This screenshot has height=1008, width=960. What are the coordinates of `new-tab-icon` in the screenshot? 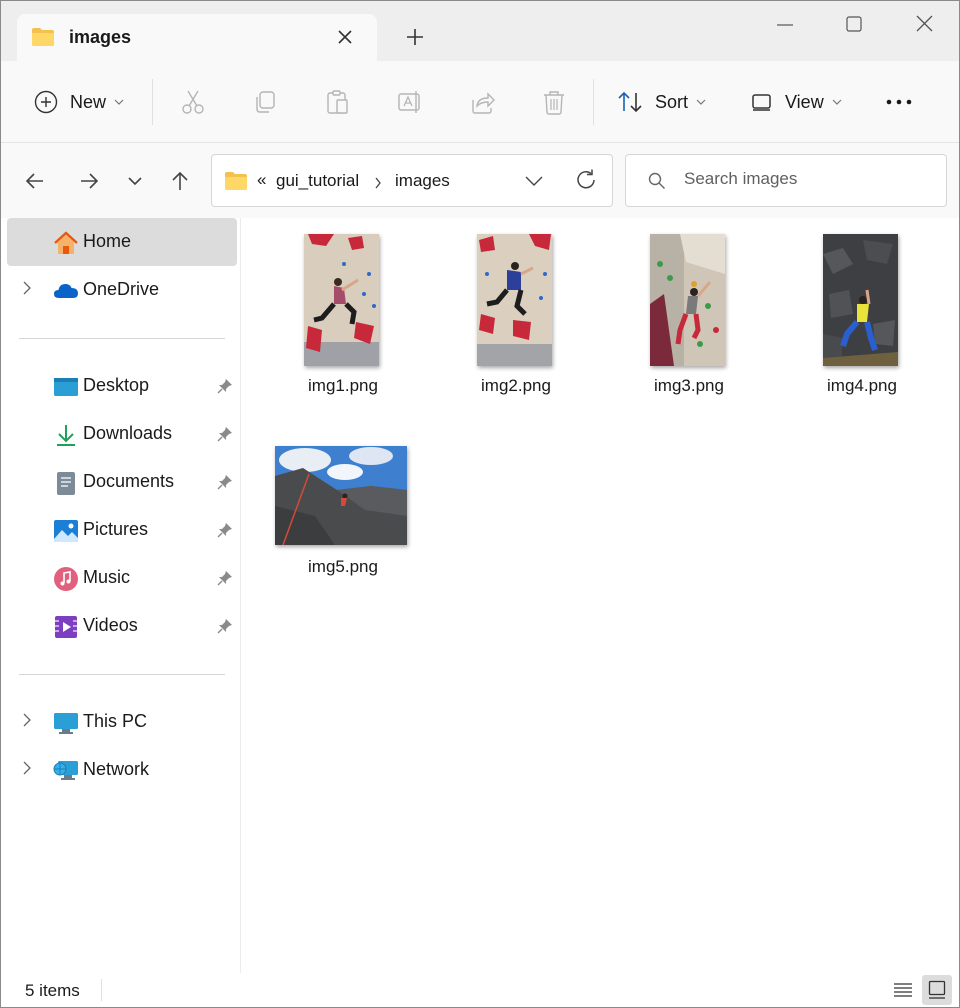 It's located at (415, 37).